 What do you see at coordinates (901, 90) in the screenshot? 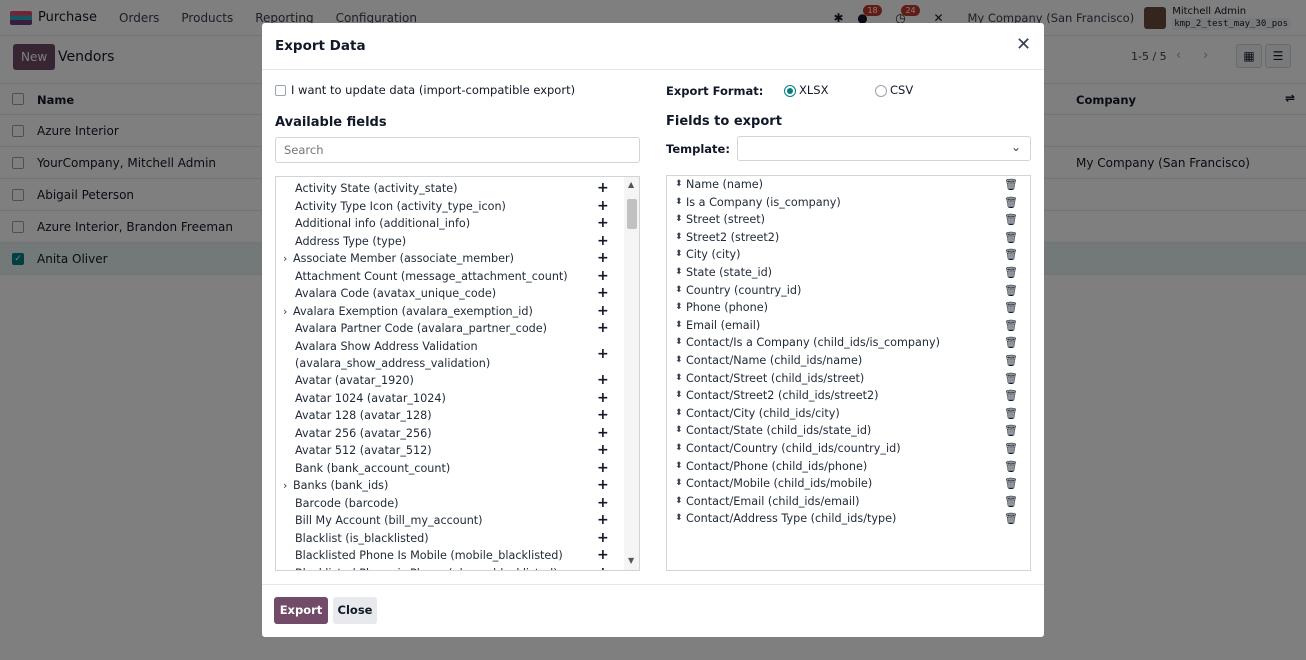
I see `format-csv-label: CSV` at bounding box center [901, 90].